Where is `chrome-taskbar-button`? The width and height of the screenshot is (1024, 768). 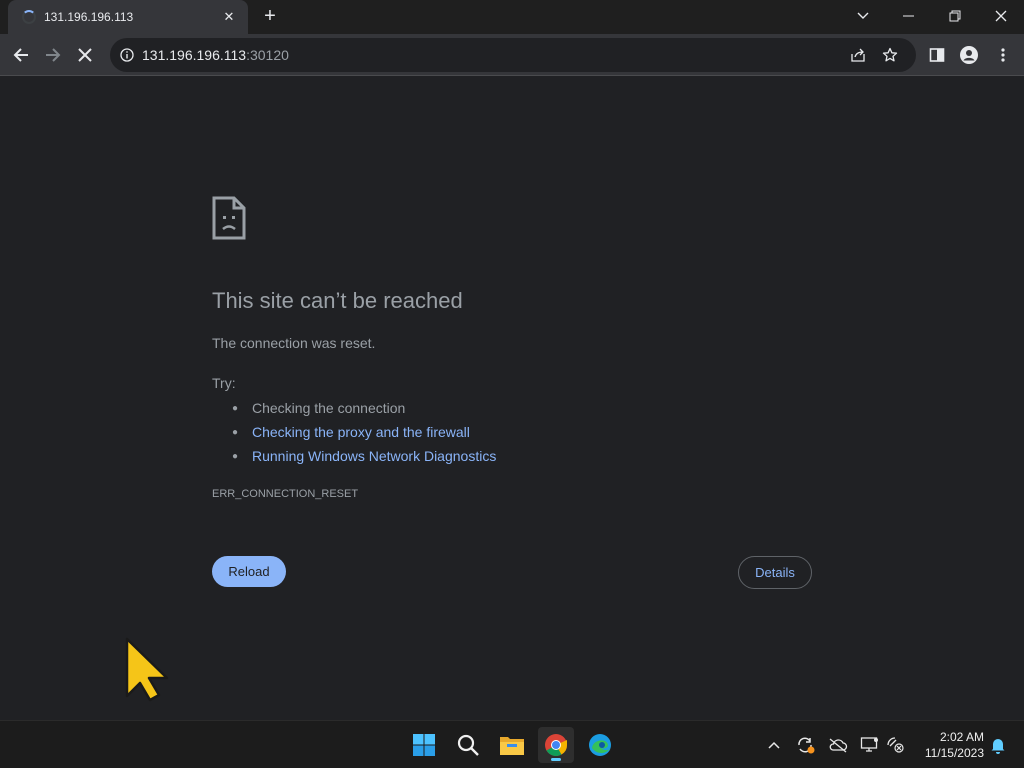 chrome-taskbar-button is located at coordinates (556, 745).